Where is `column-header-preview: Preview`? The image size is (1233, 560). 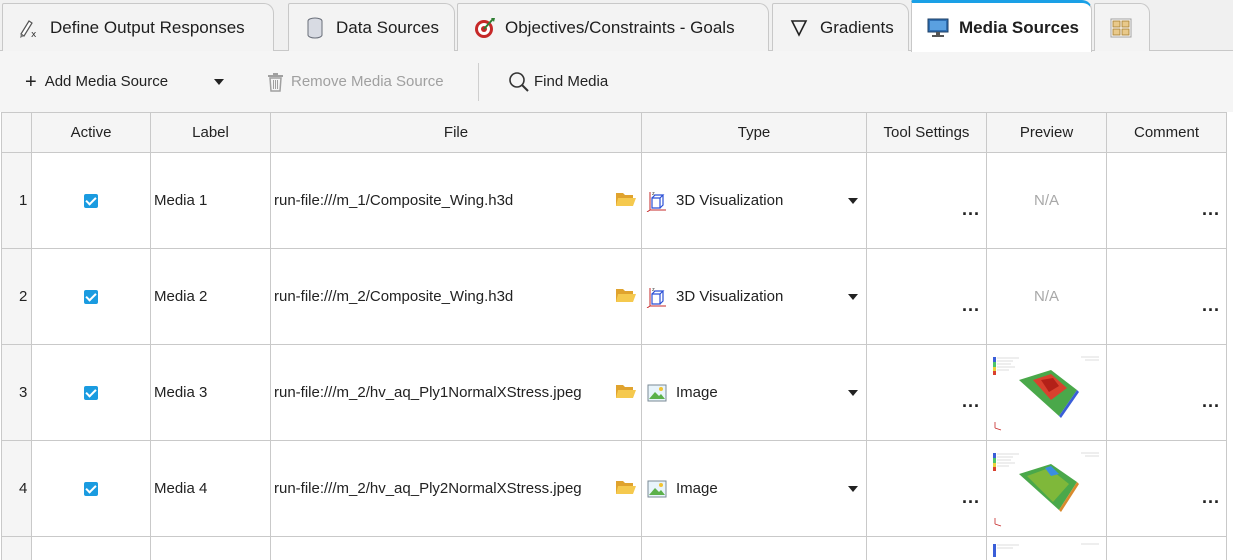
column-header-preview: Preview is located at coordinates (1046, 132).